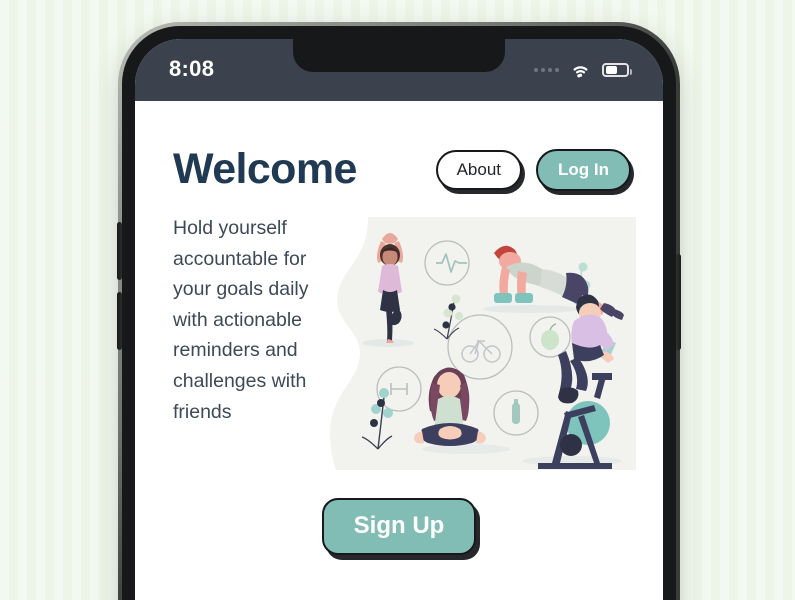  I want to click on cellular-dots-icon, so click(546, 70).